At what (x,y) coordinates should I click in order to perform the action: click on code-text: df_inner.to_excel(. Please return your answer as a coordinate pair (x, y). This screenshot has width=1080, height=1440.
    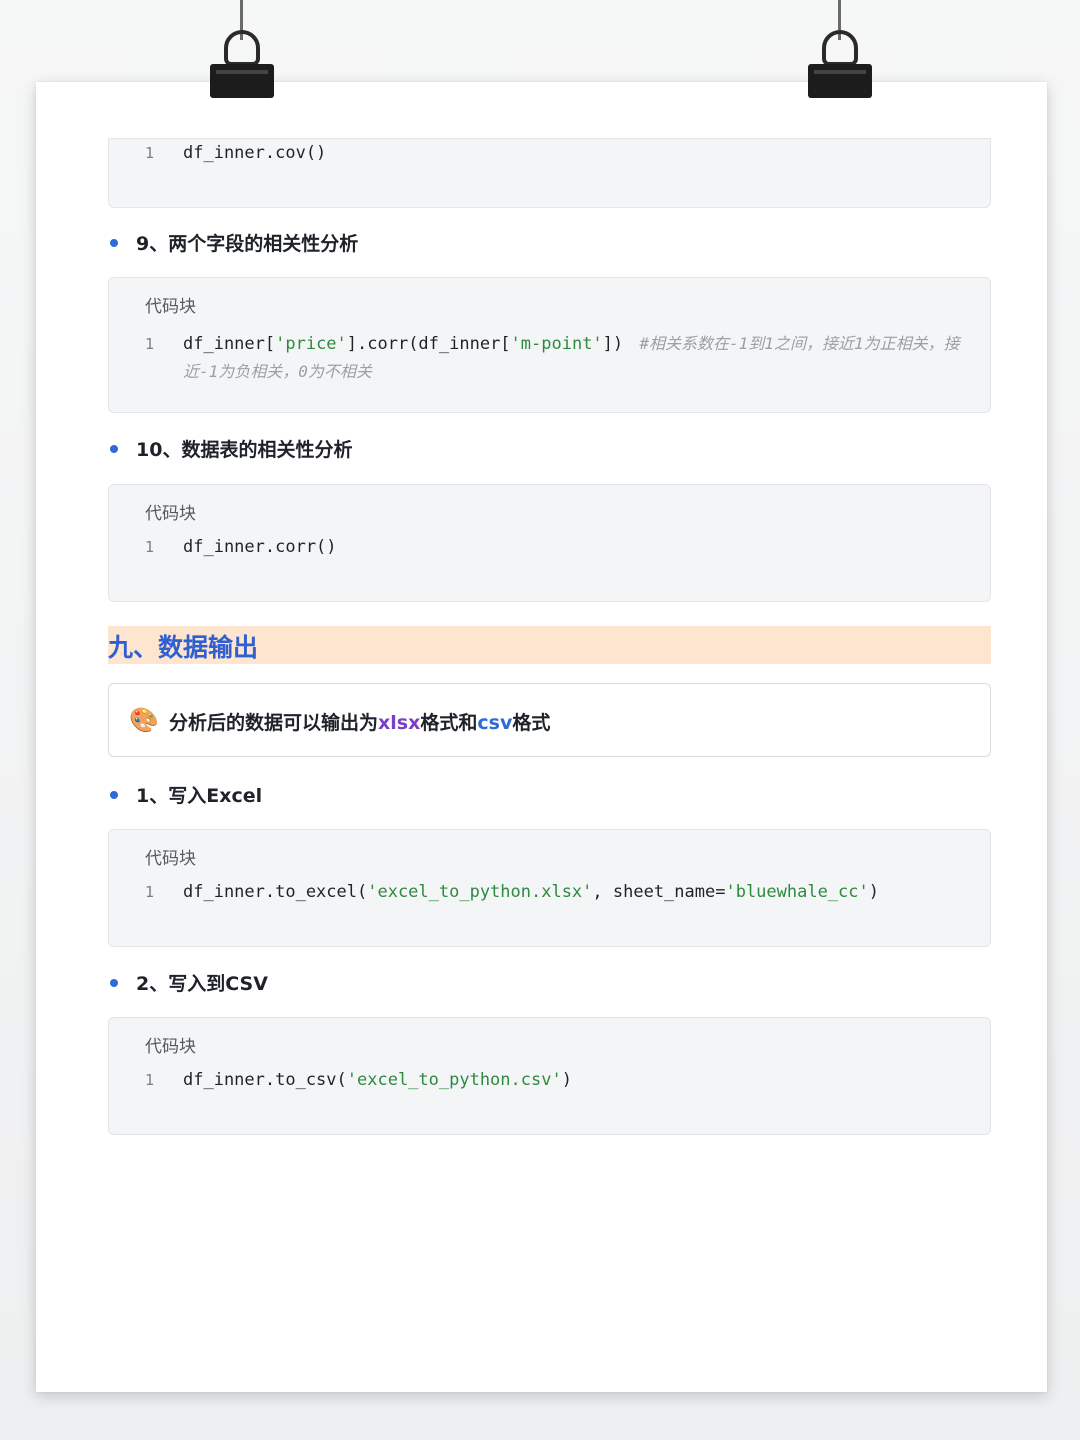
    Looking at the image, I should click on (275, 892).